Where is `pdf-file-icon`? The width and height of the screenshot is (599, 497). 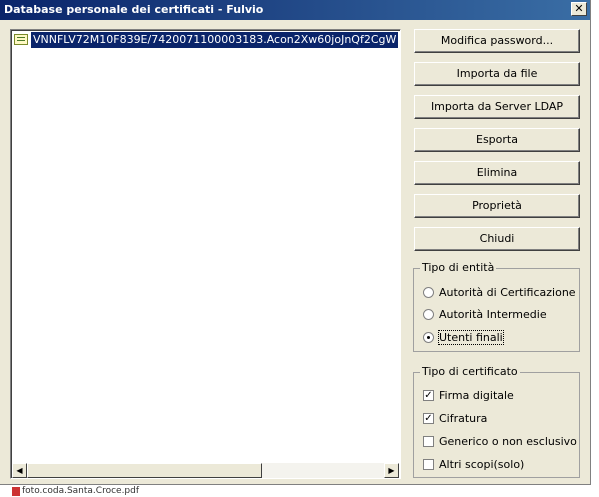 pdf-file-icon is located at coordinates (16, 491).